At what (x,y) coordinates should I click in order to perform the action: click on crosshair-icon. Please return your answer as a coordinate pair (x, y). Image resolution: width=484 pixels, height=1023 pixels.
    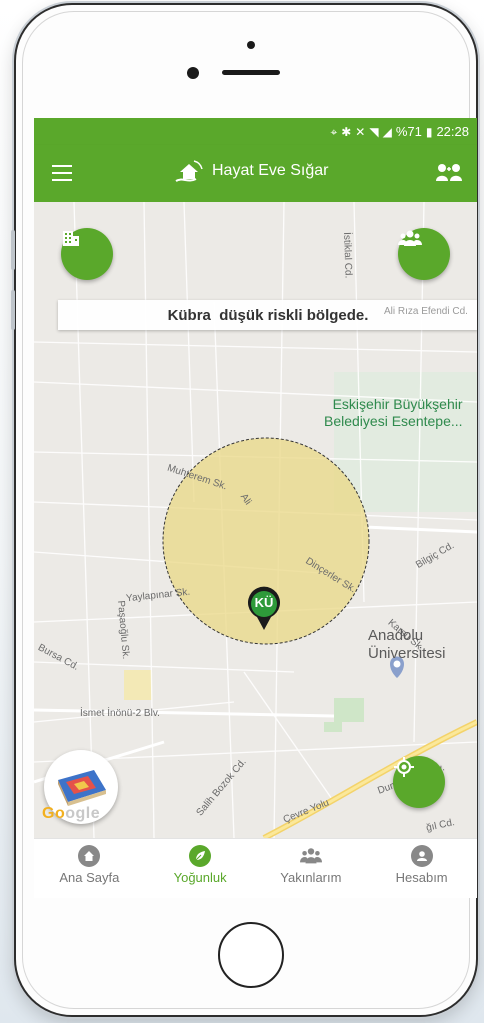
    Looking at the image, I should click on (404, 767).